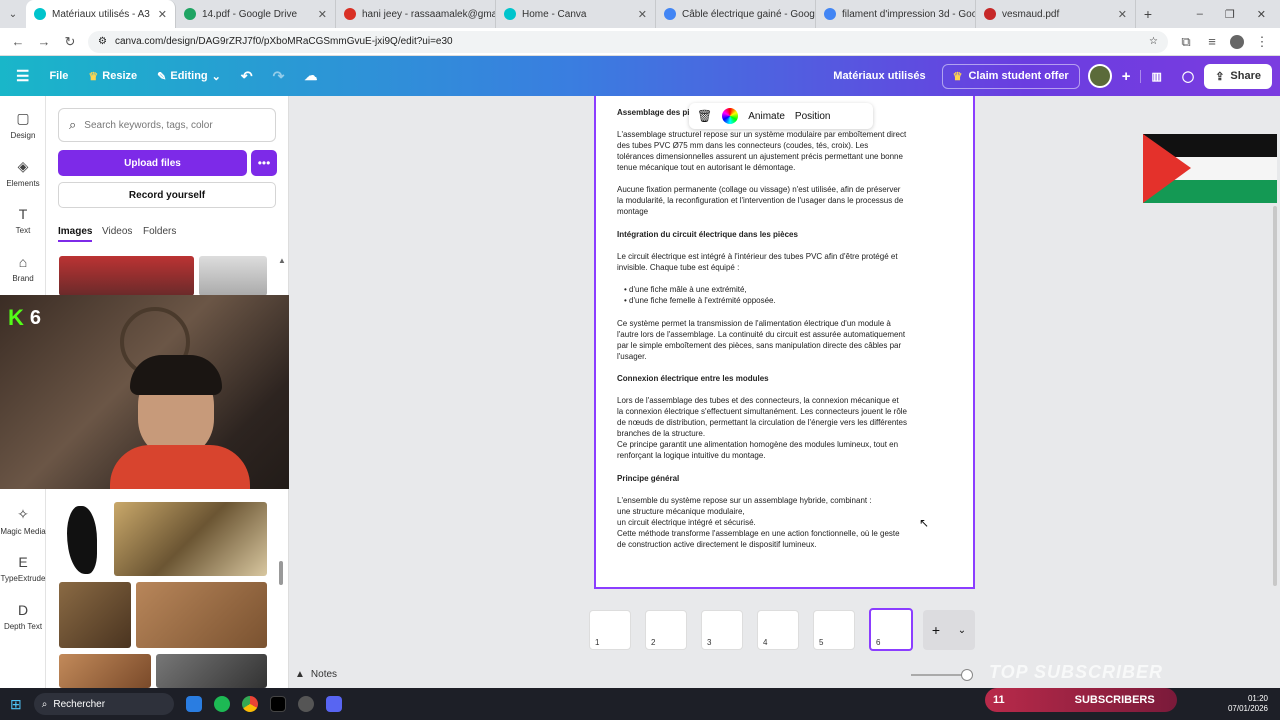  I want to click on resize-button: ♛ Resize, so click(112, 76).